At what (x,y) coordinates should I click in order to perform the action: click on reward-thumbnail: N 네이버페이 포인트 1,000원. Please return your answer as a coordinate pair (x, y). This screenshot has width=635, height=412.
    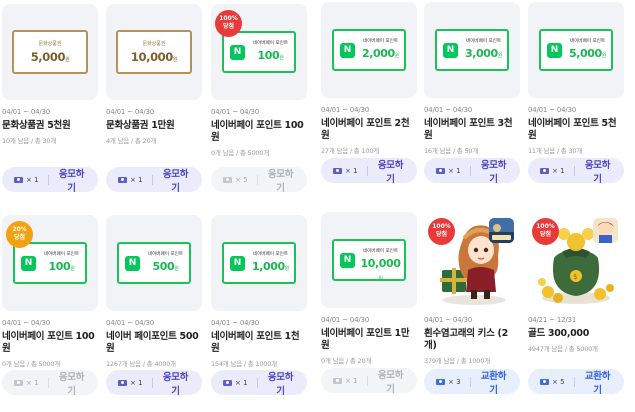
    Looking at the image, I should click on (259, 263).